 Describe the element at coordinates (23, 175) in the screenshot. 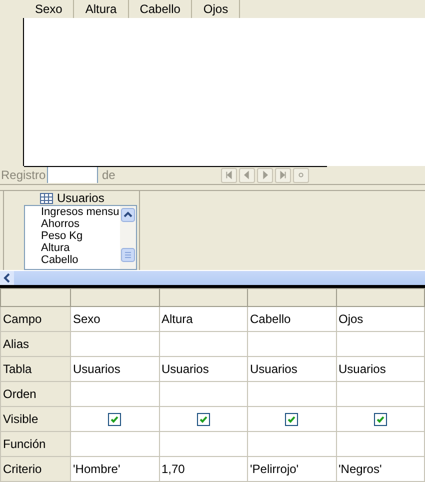

I see `record-label: Registro` at that location.